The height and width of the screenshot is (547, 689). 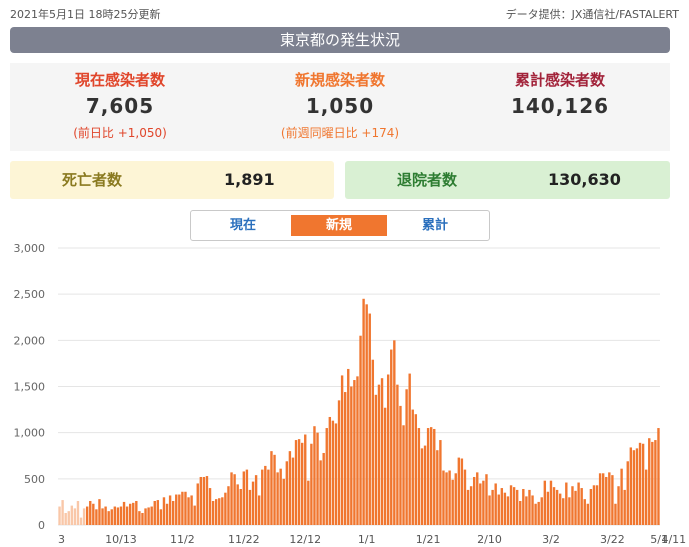 What do you see at coordinates (435, 225) in the screenshot?
I see `tab-total: 累計` at bounding box center [435, 225].